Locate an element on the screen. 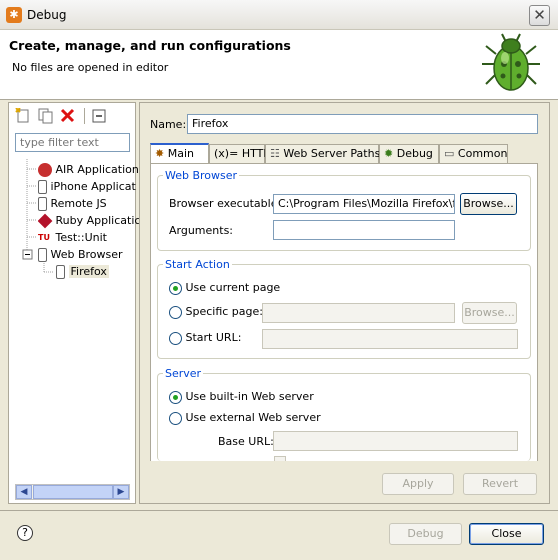 The width and height of the screenshot is (558, 560). debug-button: Debug is located at coordinates (425, 534).